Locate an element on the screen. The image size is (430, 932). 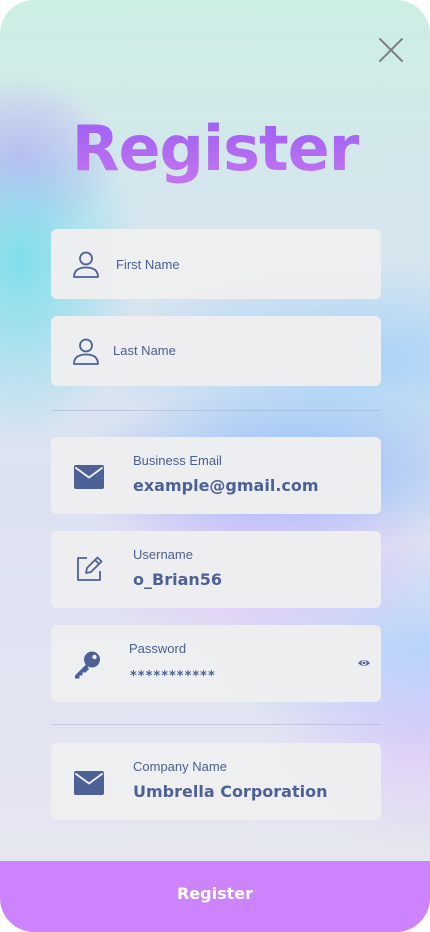
edit-icon is located at coordinates (90, 568).